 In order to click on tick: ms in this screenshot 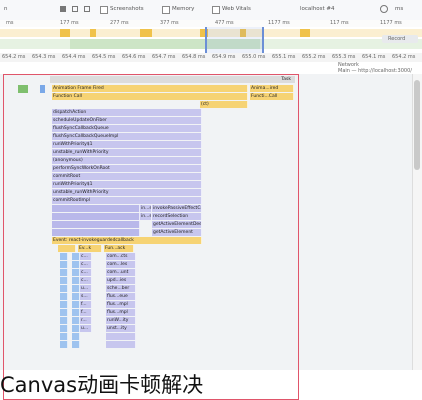, I will do `click(10, 23)`.